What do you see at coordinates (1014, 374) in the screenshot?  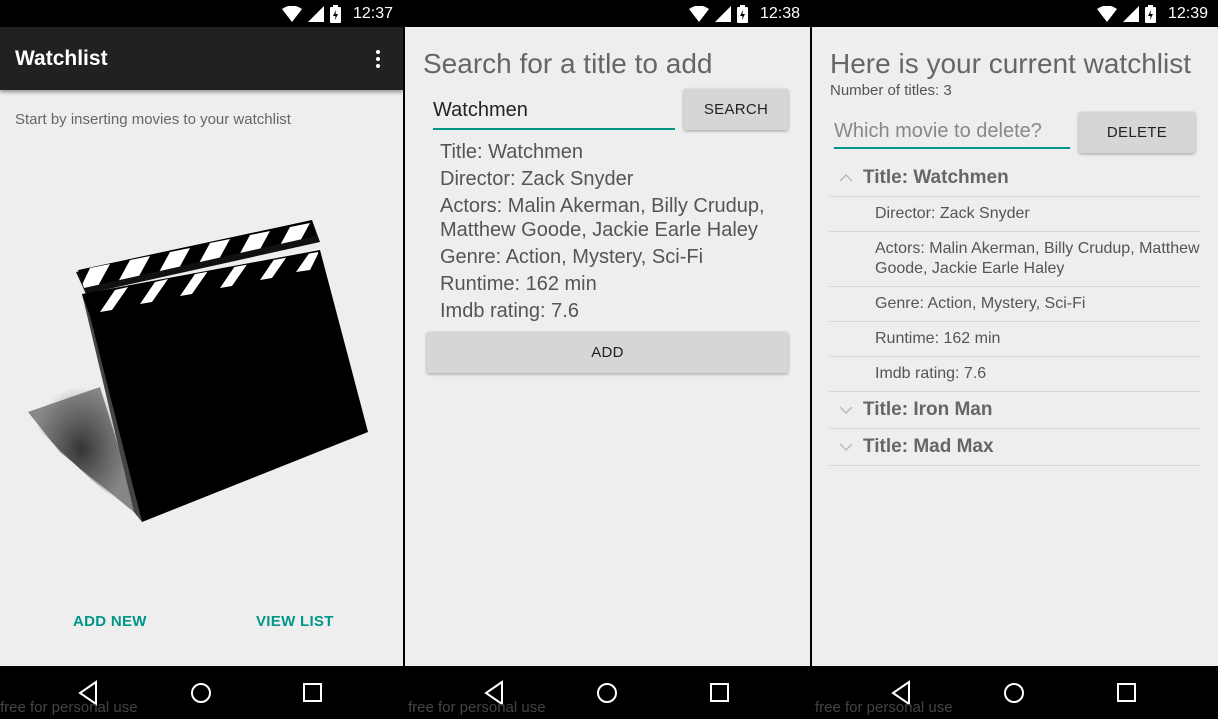 I see `list-child: Imdb rating: 7.6` at bounding box center [1014, 374].